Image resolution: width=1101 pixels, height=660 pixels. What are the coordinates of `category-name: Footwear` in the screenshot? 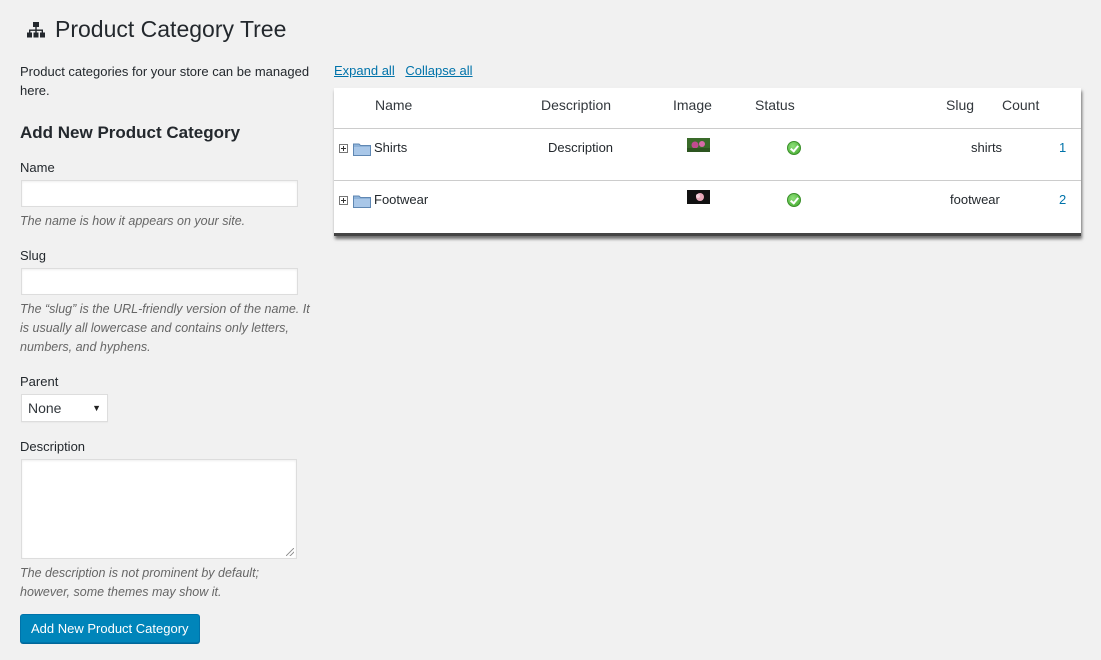 It's located at (401, 199).